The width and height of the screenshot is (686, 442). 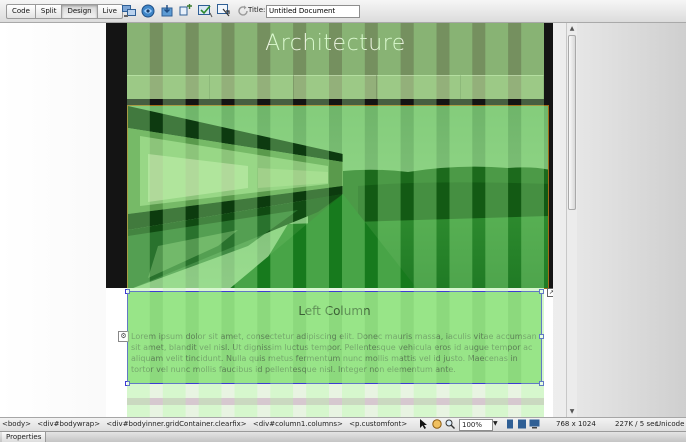 What do you see at coordinates (550, 292) in the screenshot?
I see `resize-handle-icon: ↗` at bounding box center [550, 292].